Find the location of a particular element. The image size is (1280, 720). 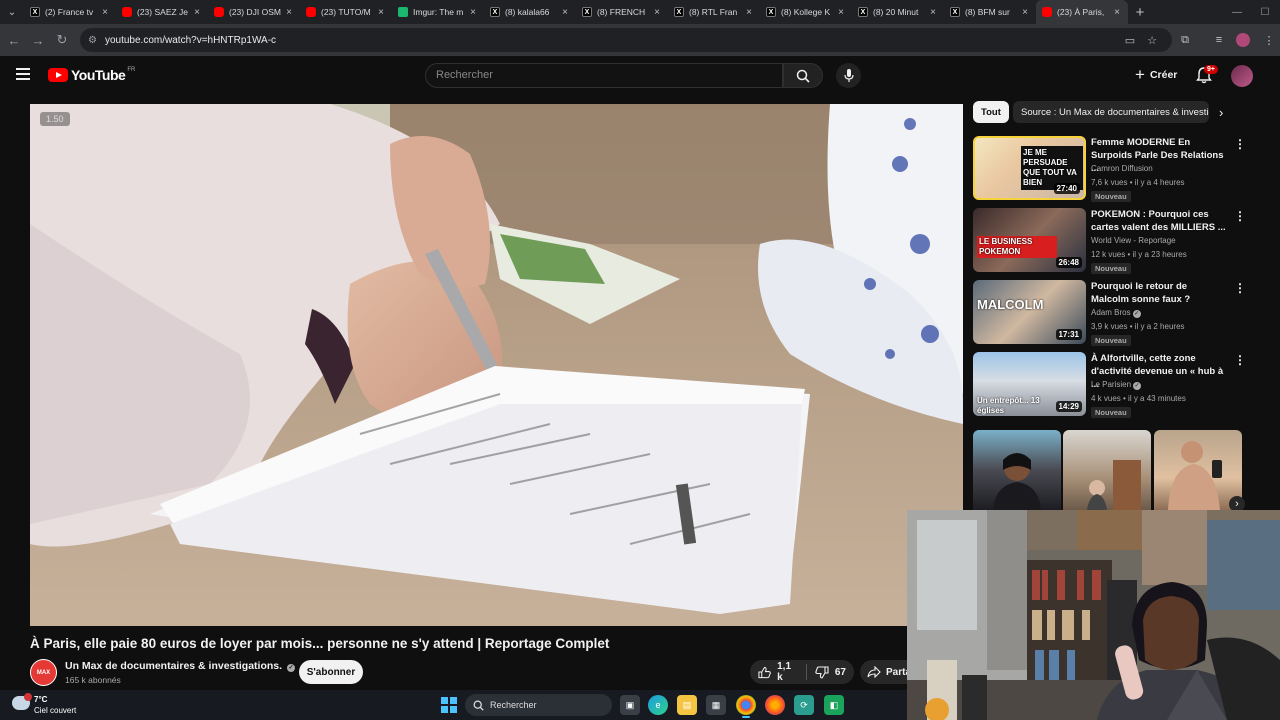

browser-tab: X (8) Kollege K × is located at coordinates (806, 12).